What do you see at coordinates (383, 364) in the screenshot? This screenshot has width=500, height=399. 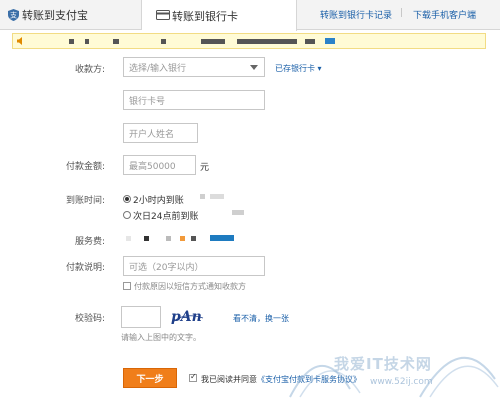 I see `watermark-text: 我爱IT技术网` at bounding box center [383, 364].